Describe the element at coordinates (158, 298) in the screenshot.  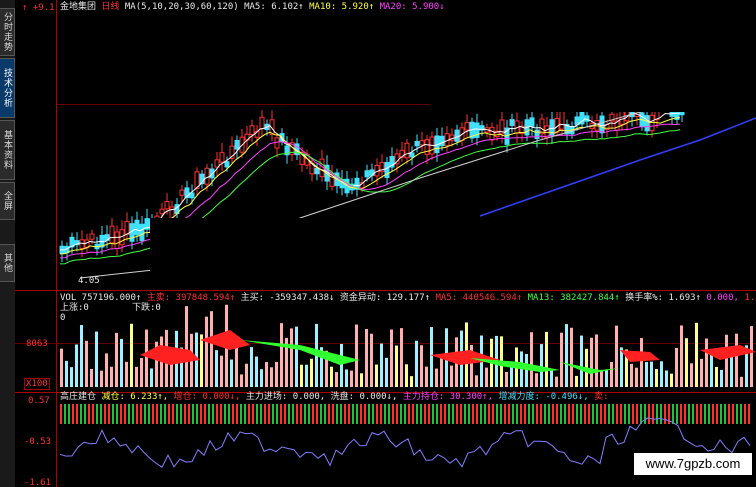
I see `main-sell-label: 主卖:` at that location.